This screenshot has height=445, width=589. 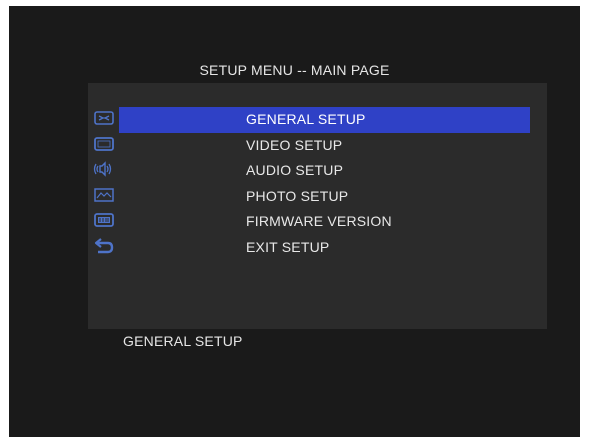 I want to click on exit-setup-icon, so click(x=104, y=246).